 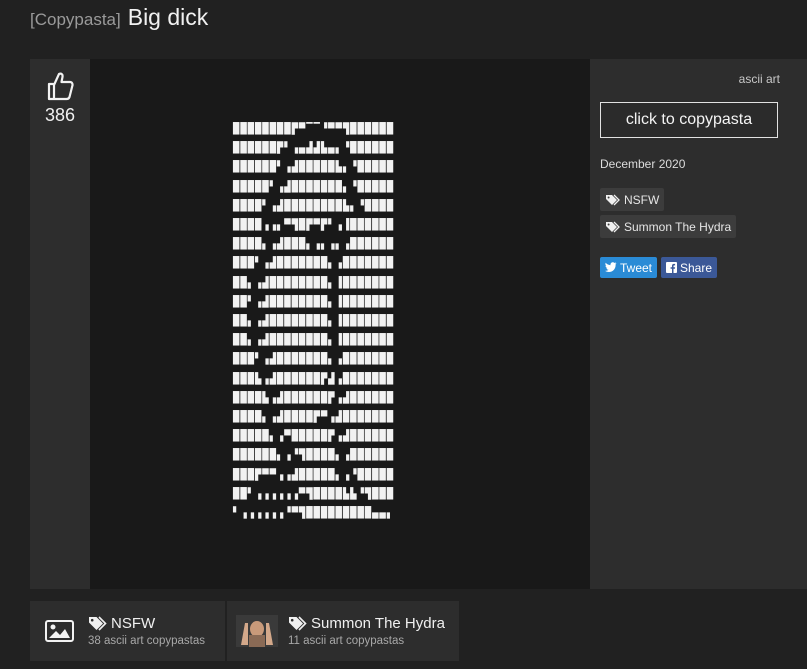 I want to click on facebook-share-button: Share, so click(x=689, y=267).